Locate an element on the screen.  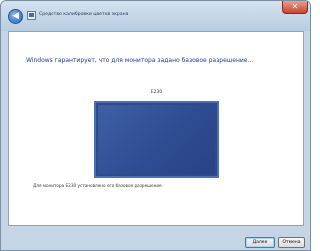
back-button: ◀ is located at coordinates (15, 16).